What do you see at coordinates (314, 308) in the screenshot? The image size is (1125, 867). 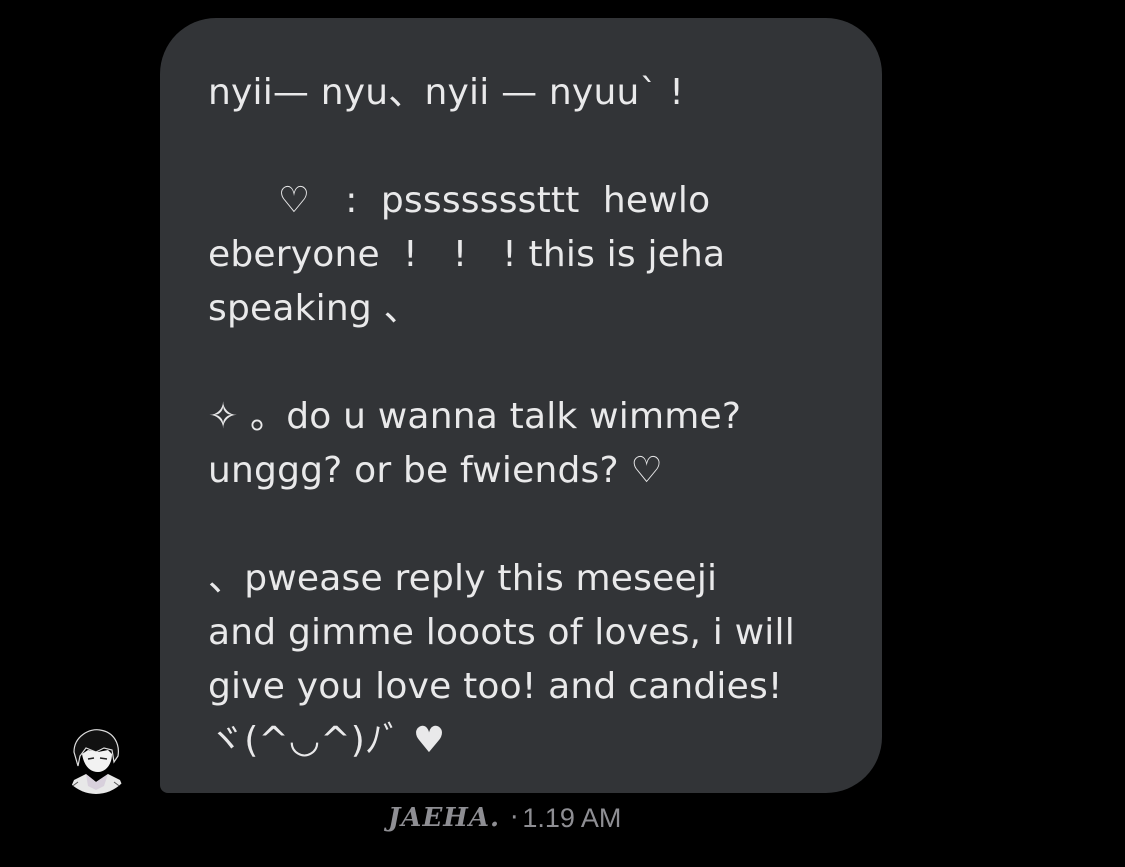 I see `message-line: speaking 、` at bounding box center [314, 308].